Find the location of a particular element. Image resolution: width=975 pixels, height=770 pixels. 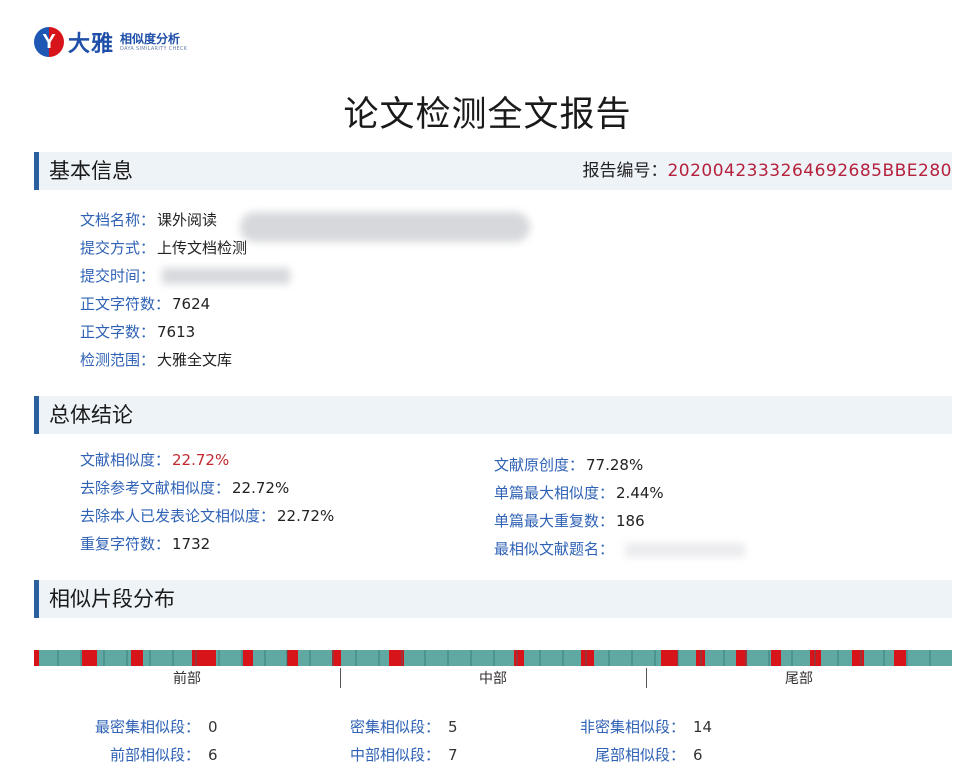

logo-y-icon: Y is located at coordinates (49, 42).